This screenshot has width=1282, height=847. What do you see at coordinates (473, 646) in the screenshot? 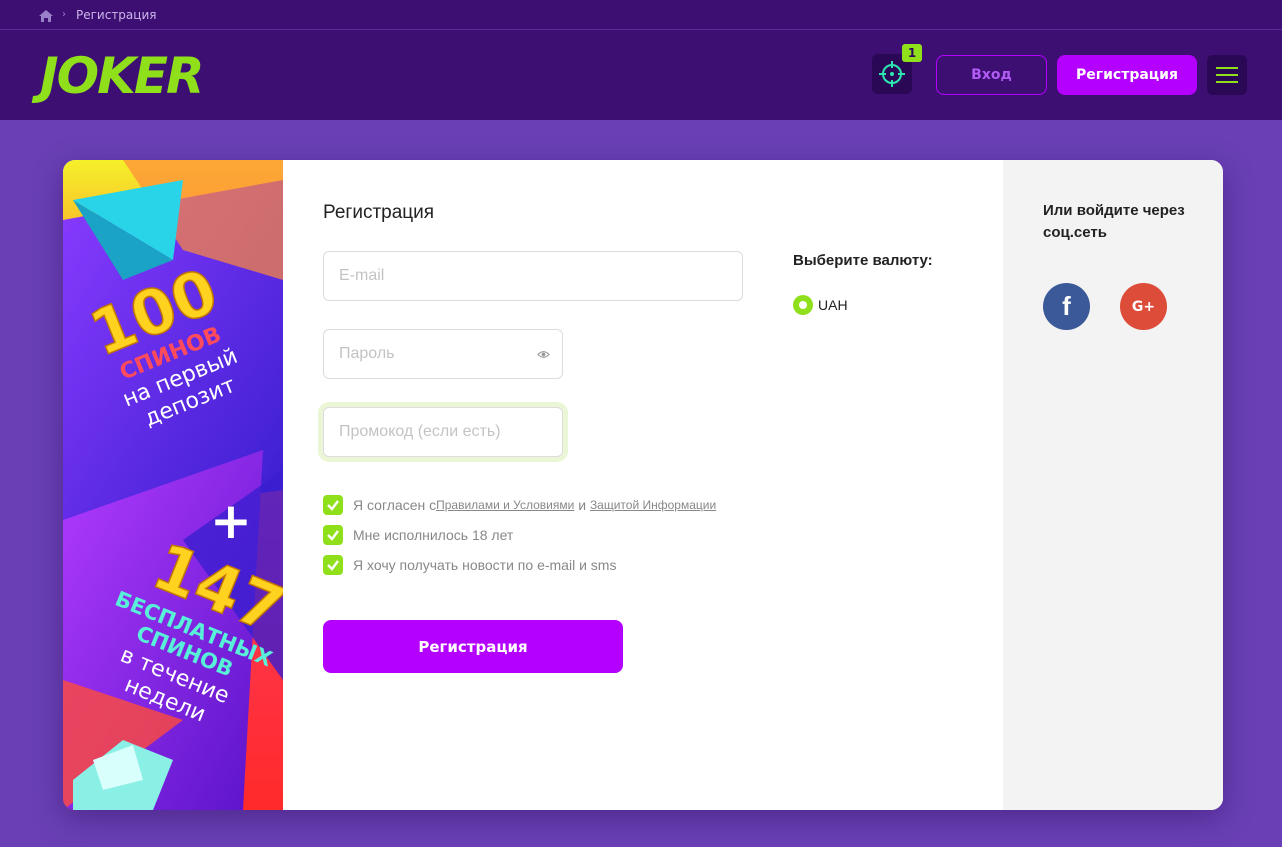
I see `register-submit-button: Регистрация` at bounding box center [473, 646].